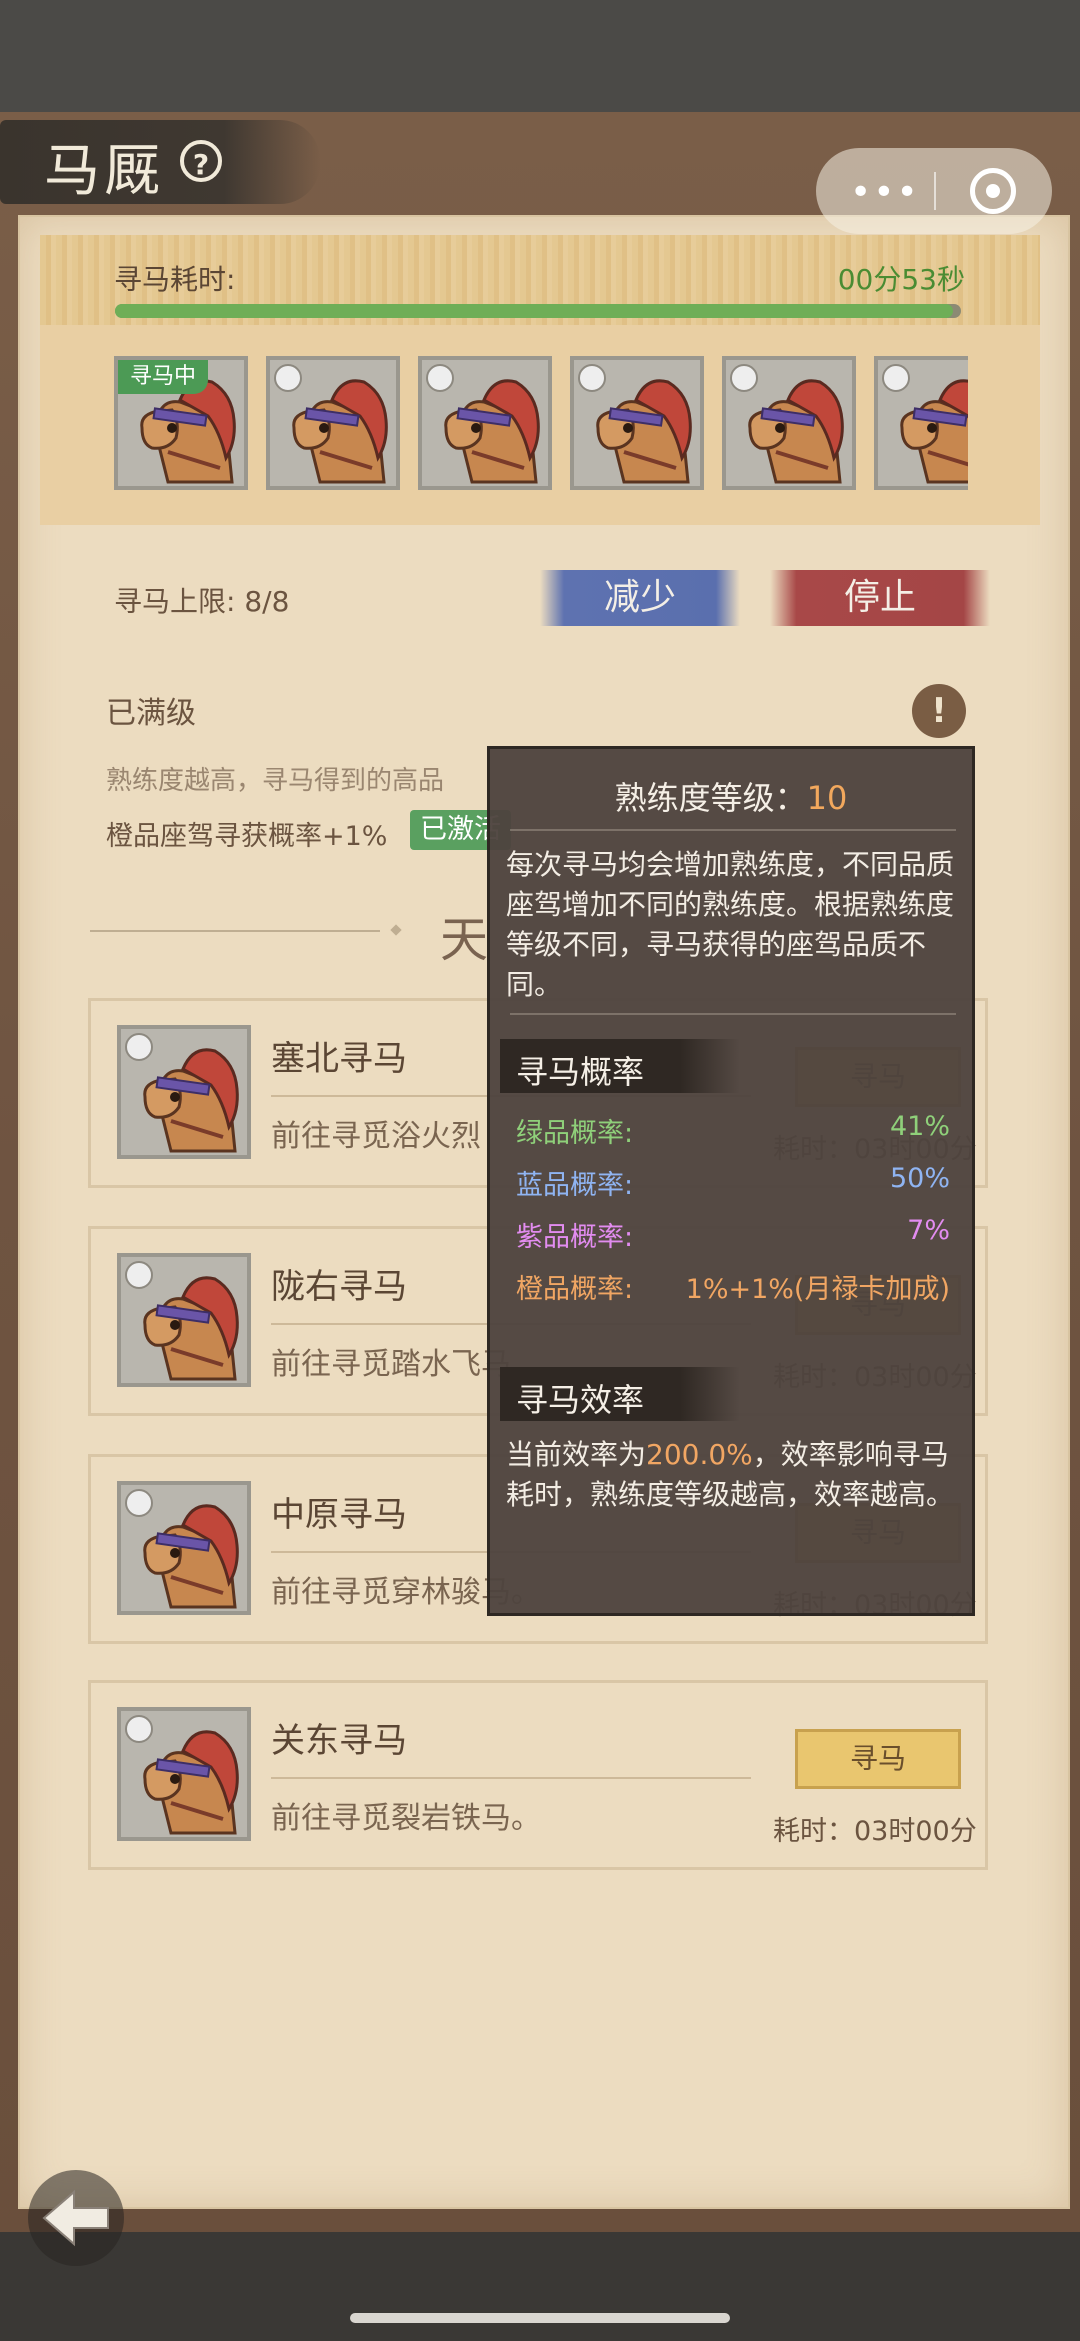  I want to click on card-desc: 前往寻觅浴火烈, so click(376, 1136).